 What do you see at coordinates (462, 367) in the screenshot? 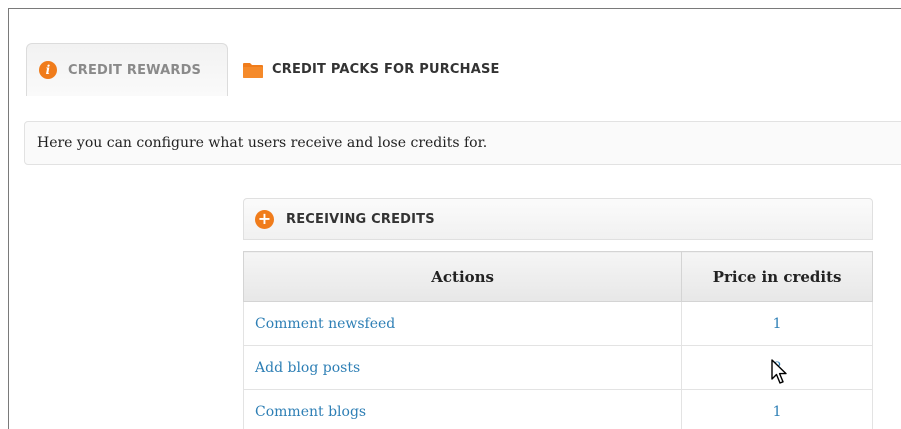
I see `action-cell: Add blog posts` at bounding box center [462, 367].